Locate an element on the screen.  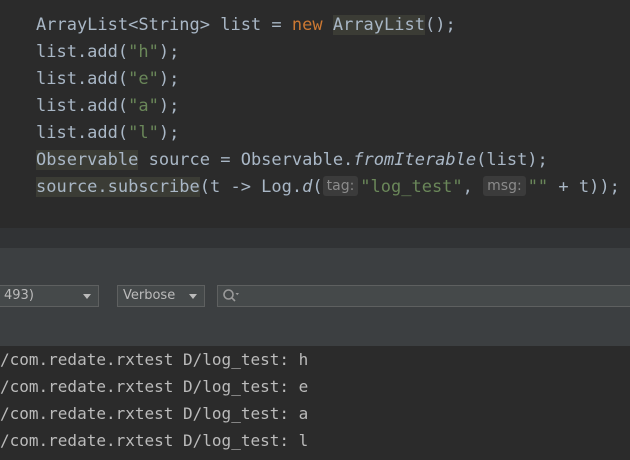
log-level-dropdown: Verbose is located at coordinates (161, 296).